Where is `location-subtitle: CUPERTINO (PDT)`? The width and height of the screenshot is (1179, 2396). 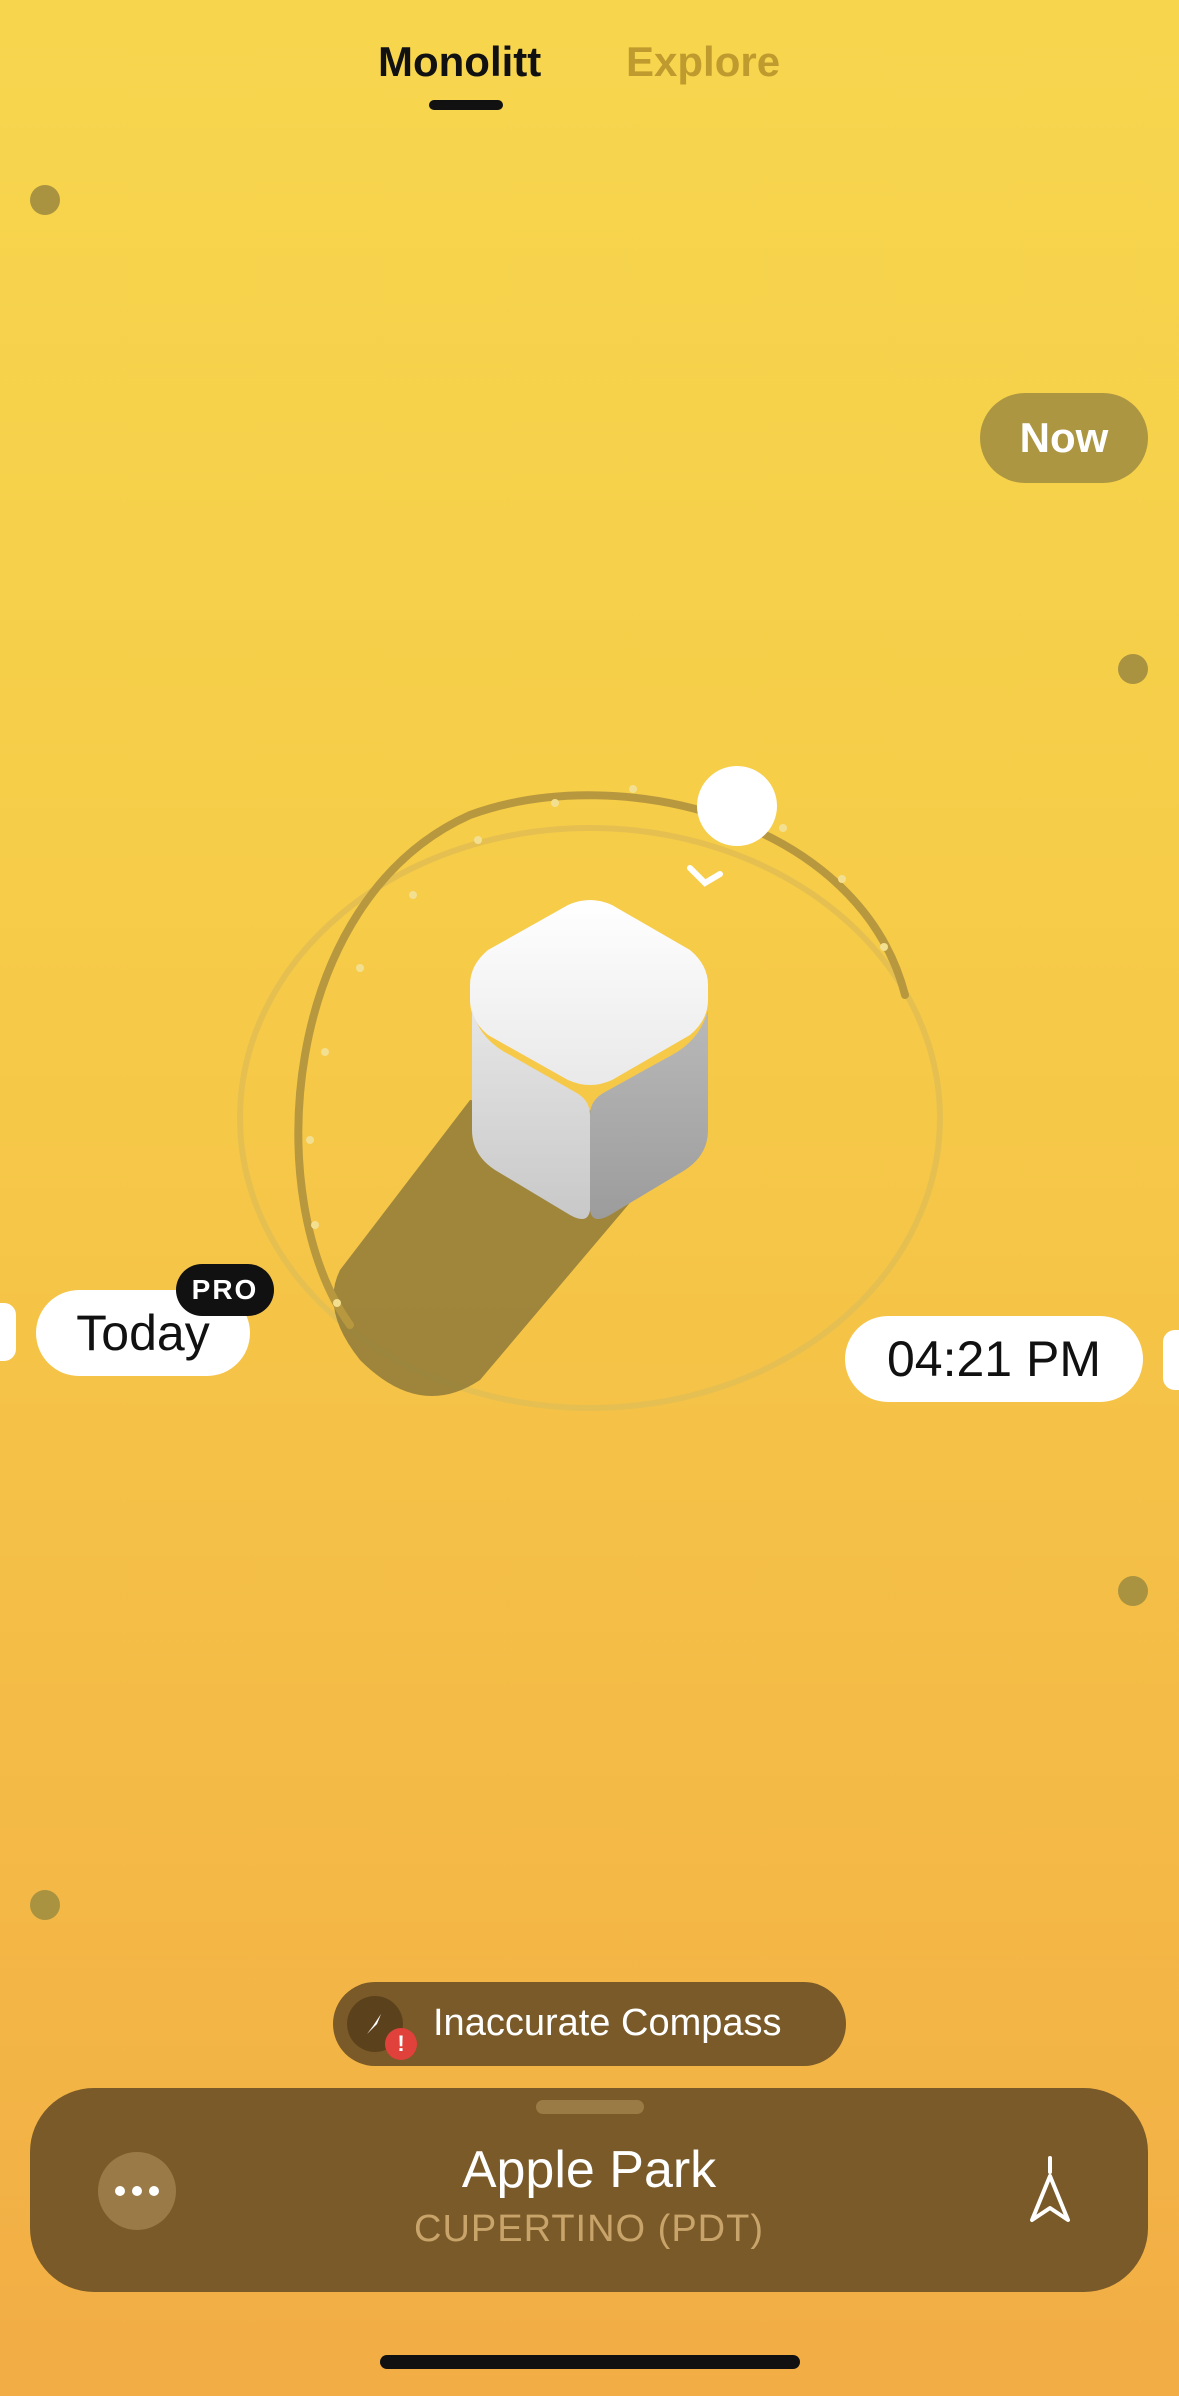 location-subtitle: CUPERTINO (PDT) is located at coordinates (589, 2229).